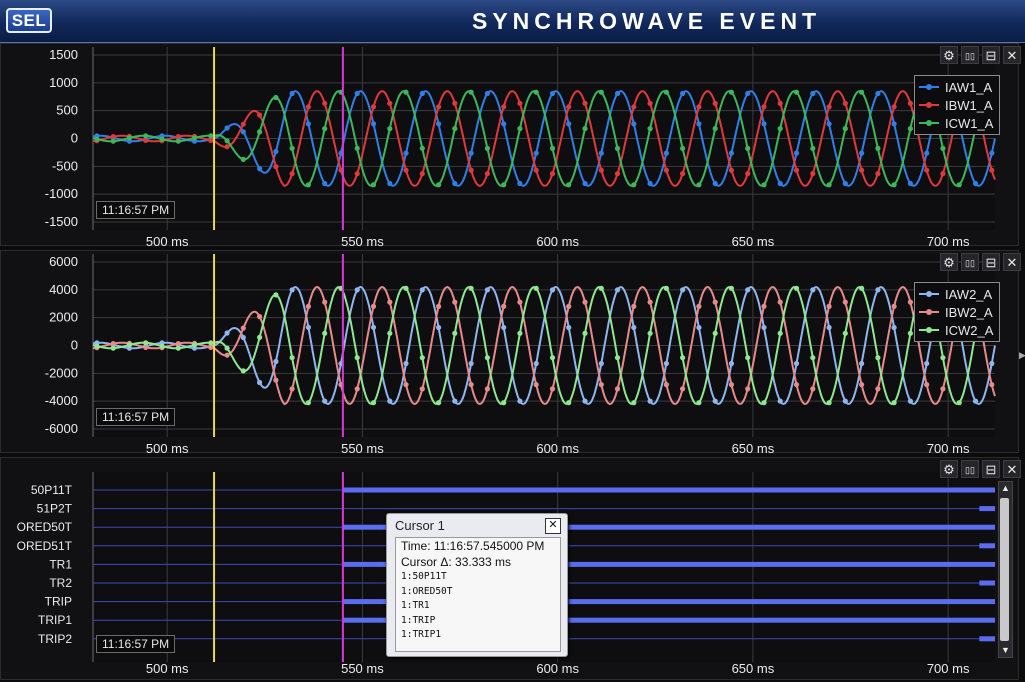 The width and height of the screenshot is (1025, 682). I want to click on legend-label: ICW1_A, so click(969, 123).